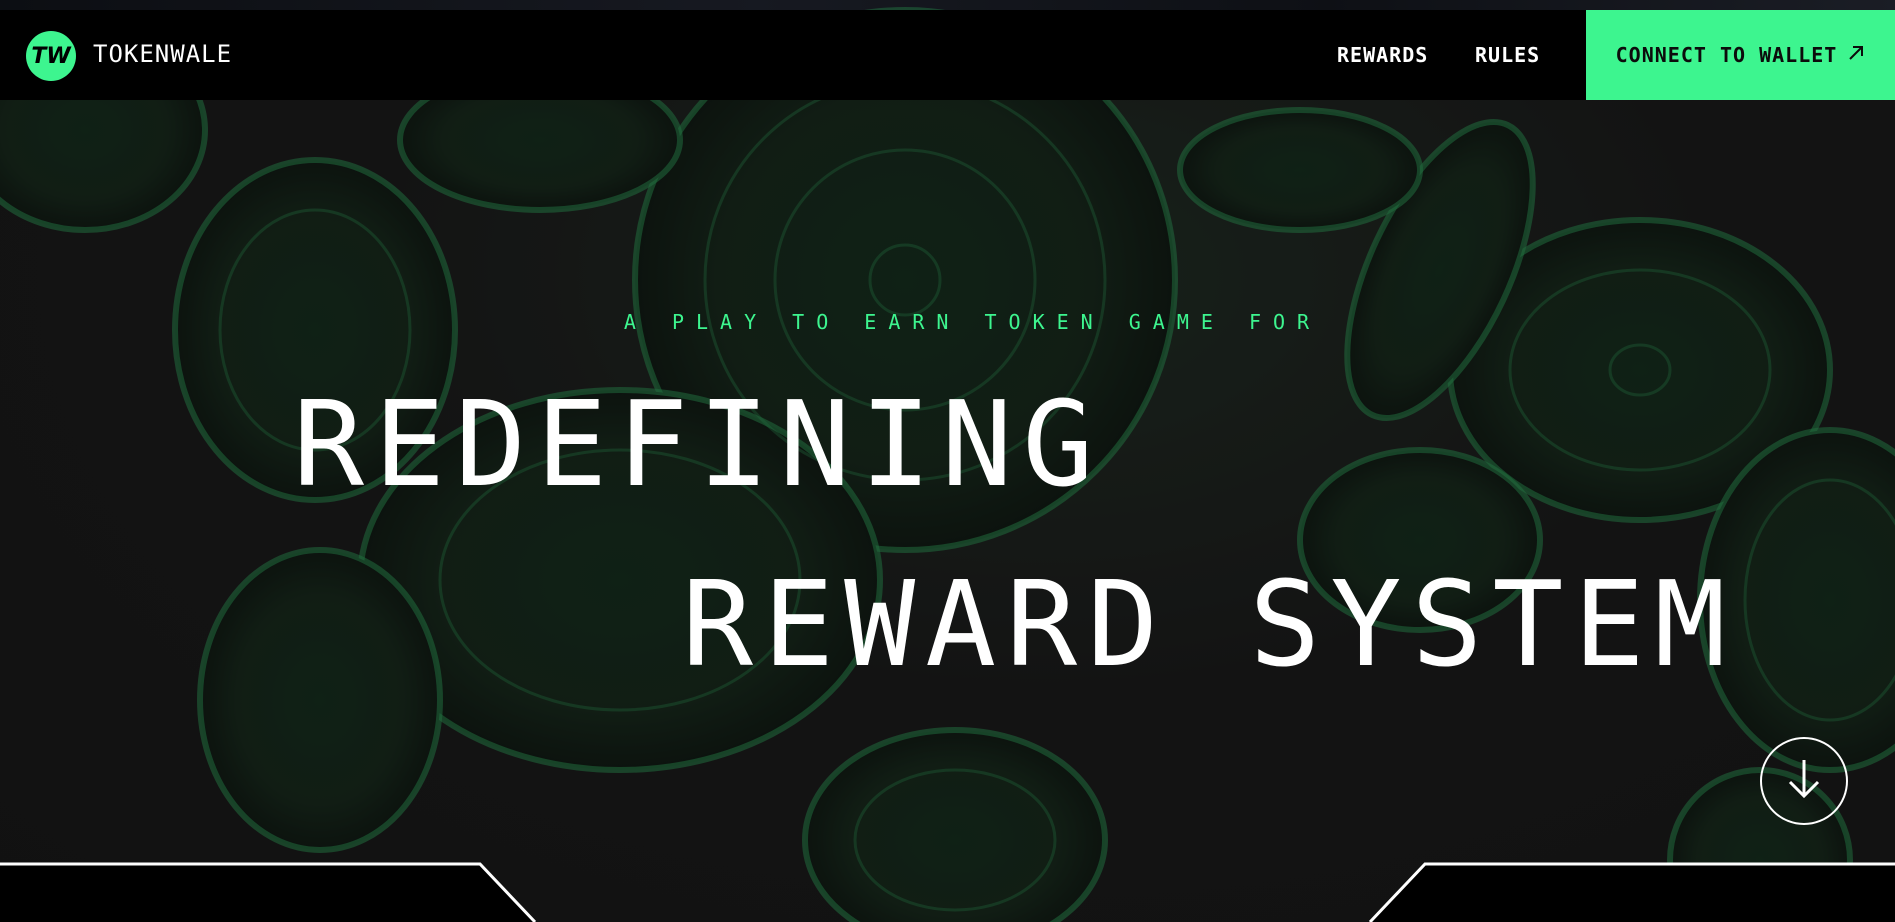 The height and width of the screenshot is (922, 1895). I want to click on brand-name: TOKENWALE, so click(162, 54).